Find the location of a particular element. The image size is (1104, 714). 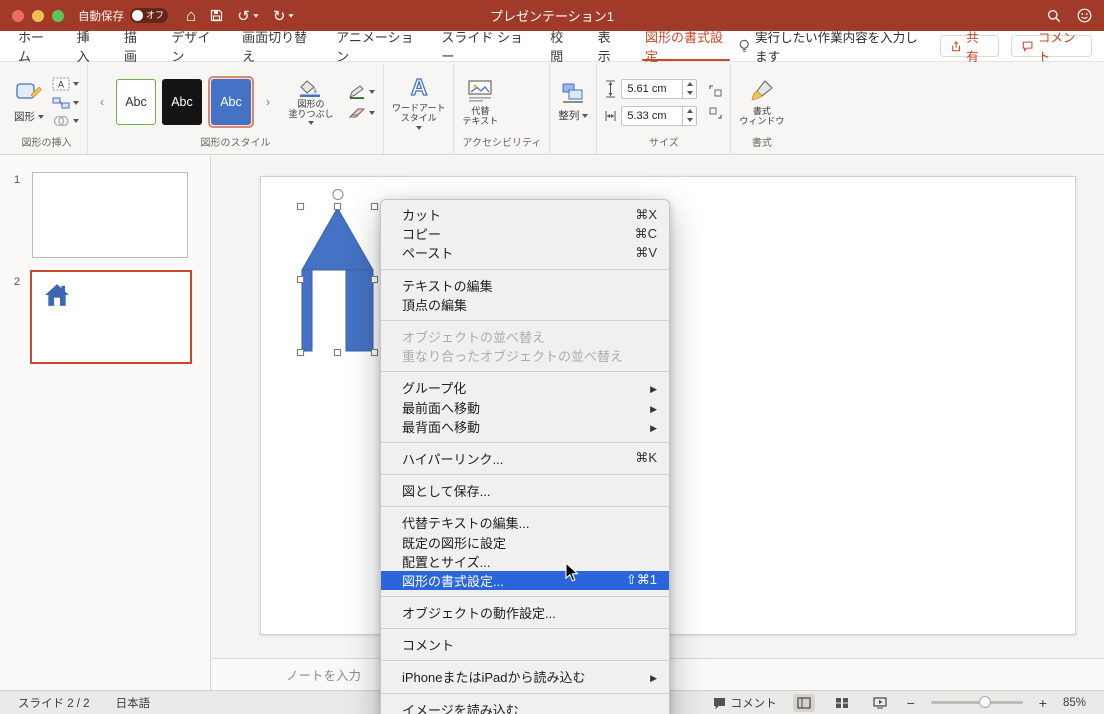

language-indicator: 日本語 is located at coordinates (133, 703).